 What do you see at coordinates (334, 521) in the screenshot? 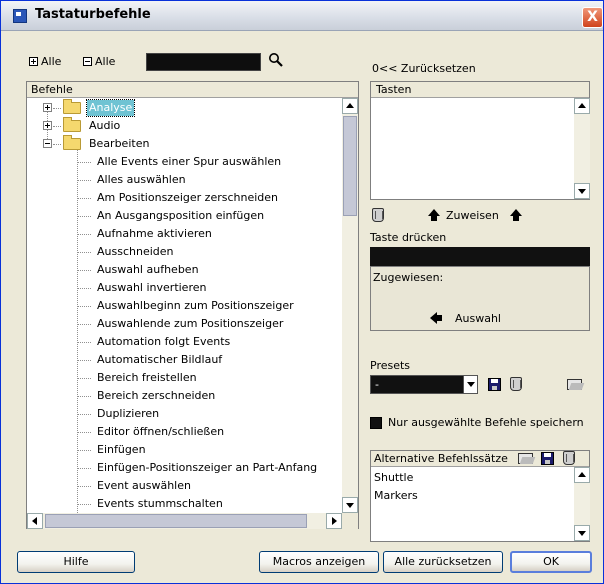
I see `scroll-right-button` at bounding box center [334, 521].